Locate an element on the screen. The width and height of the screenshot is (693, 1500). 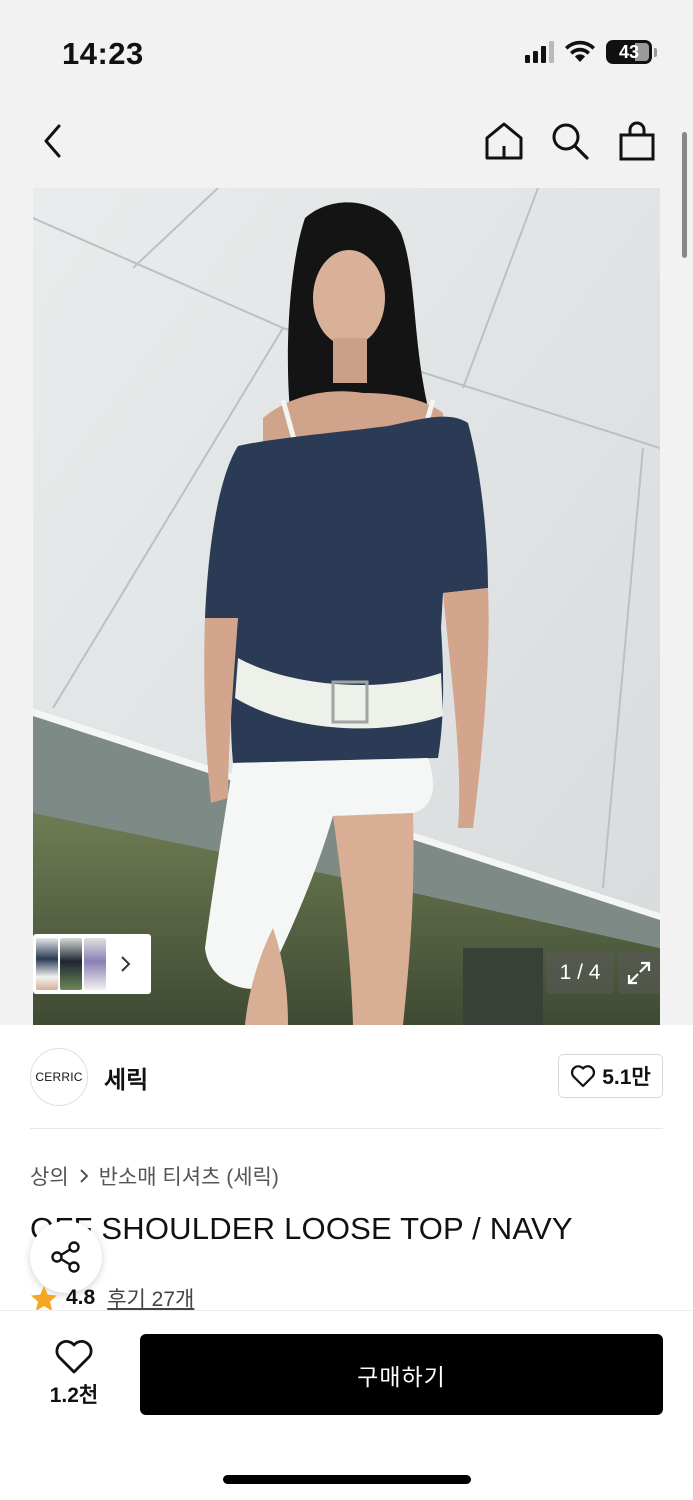
expand-image-button is located at coordinates (639, 973).